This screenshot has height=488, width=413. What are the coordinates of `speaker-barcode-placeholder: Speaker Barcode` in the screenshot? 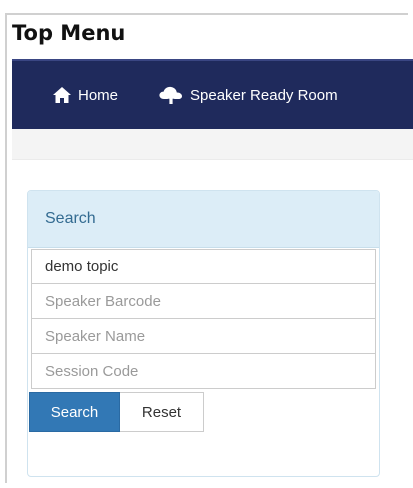 It's located at (103, 301).